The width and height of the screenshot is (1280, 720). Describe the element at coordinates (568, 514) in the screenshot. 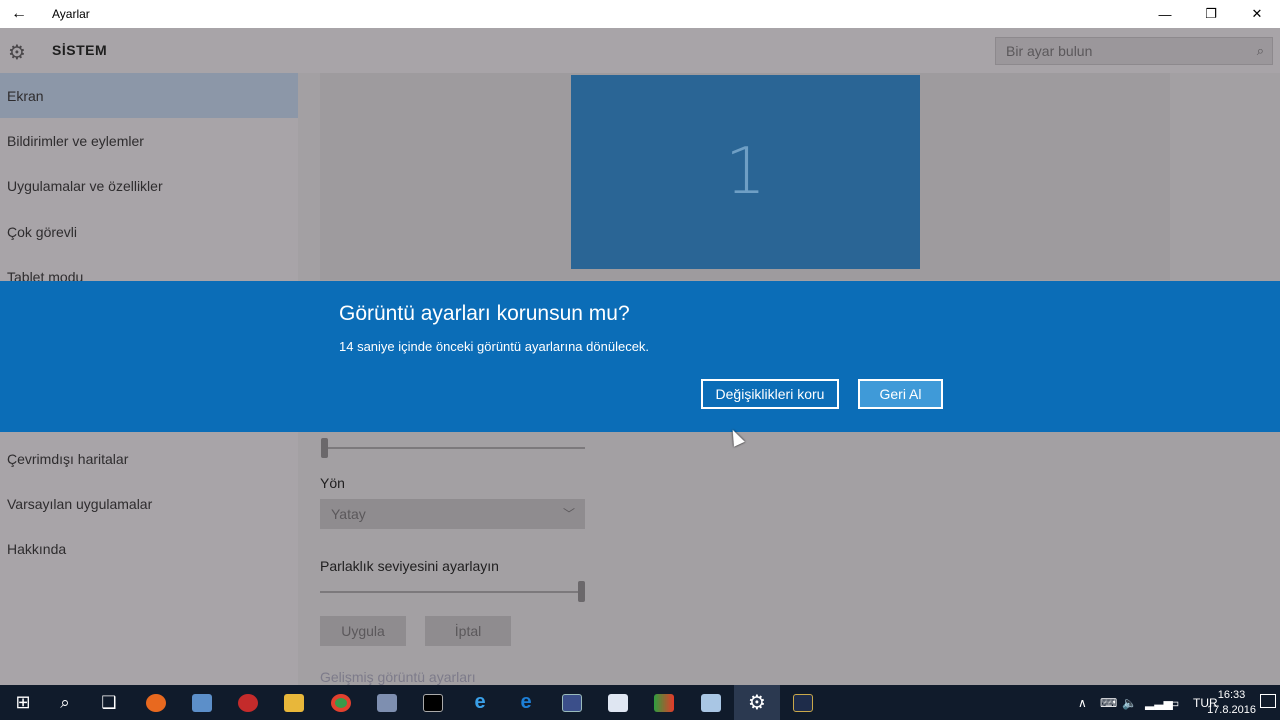

I see `chevron-down-icon: ﹀` at that location.